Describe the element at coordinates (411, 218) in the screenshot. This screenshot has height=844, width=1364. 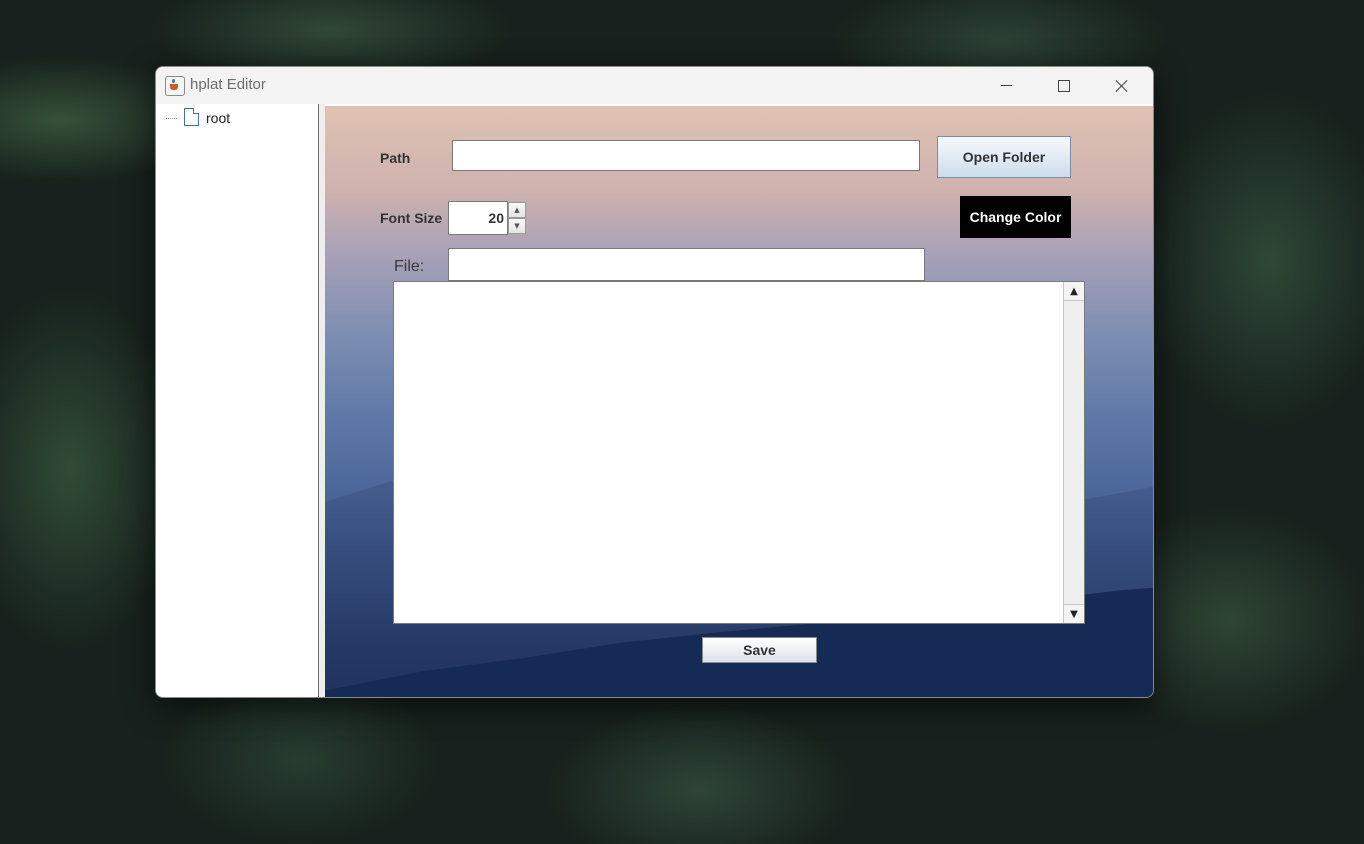
I see `font-size-label: Font Size` at that location.